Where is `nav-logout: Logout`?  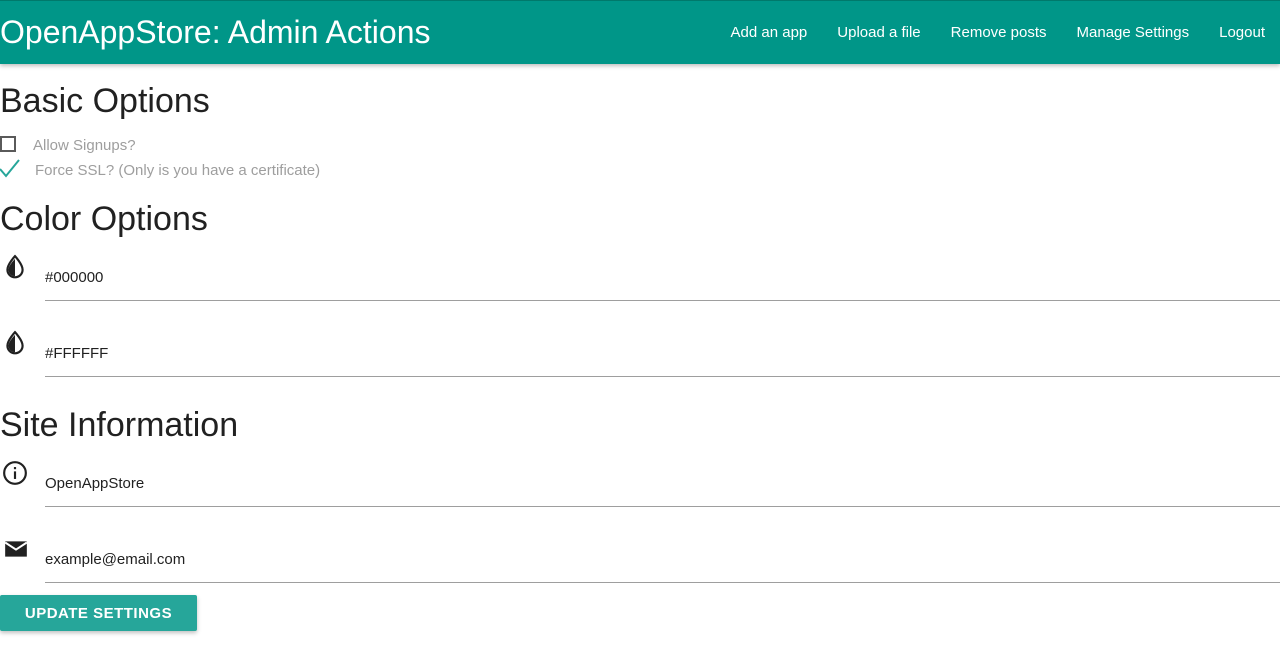
nav-logout: Logout is located at coordinates (1242, 33).